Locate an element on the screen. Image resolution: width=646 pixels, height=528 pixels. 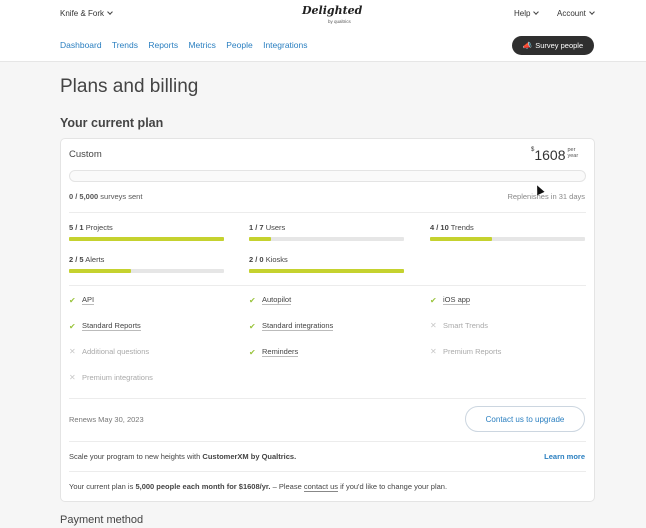
nav-people: People is located at coordinates (239, 45).